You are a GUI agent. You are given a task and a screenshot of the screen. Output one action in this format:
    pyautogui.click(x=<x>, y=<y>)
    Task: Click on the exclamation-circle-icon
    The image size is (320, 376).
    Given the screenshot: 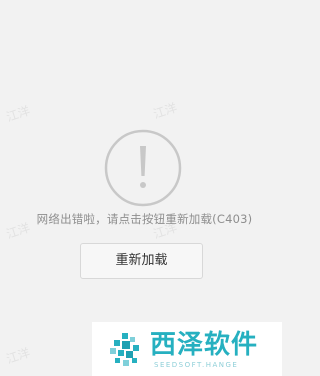 What is the action you would take?
    pyautogui.click(x=143, y=168)
    